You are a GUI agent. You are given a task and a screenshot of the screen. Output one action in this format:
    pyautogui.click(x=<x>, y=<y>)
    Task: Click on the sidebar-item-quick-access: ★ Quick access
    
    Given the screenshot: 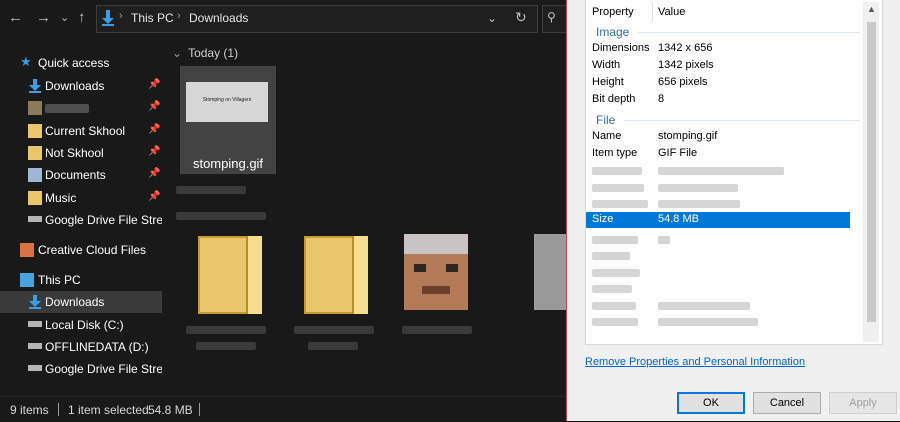 What is the action you would take?
    pyautogui.click(x=81, y=63)
    